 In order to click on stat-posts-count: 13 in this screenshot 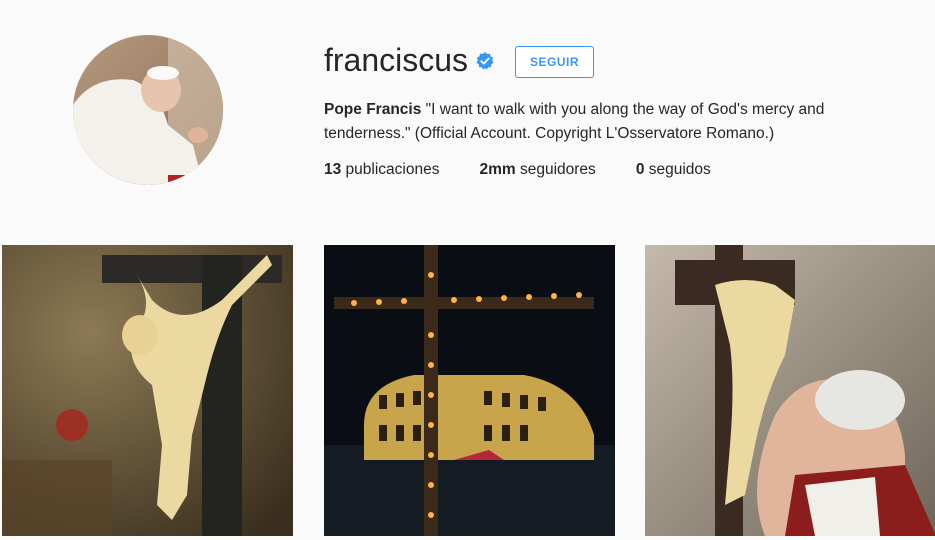, I will do `click(333, 169)`.